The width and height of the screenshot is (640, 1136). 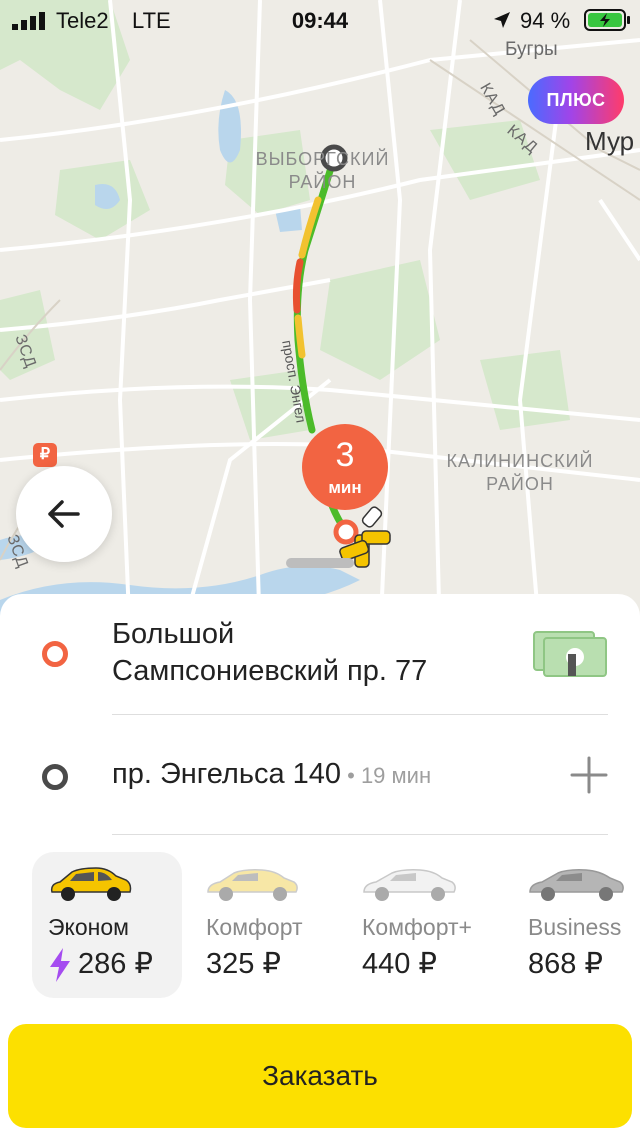 I want to click on destination-travel-time: • 19 мин, so click(x=386, y=775).